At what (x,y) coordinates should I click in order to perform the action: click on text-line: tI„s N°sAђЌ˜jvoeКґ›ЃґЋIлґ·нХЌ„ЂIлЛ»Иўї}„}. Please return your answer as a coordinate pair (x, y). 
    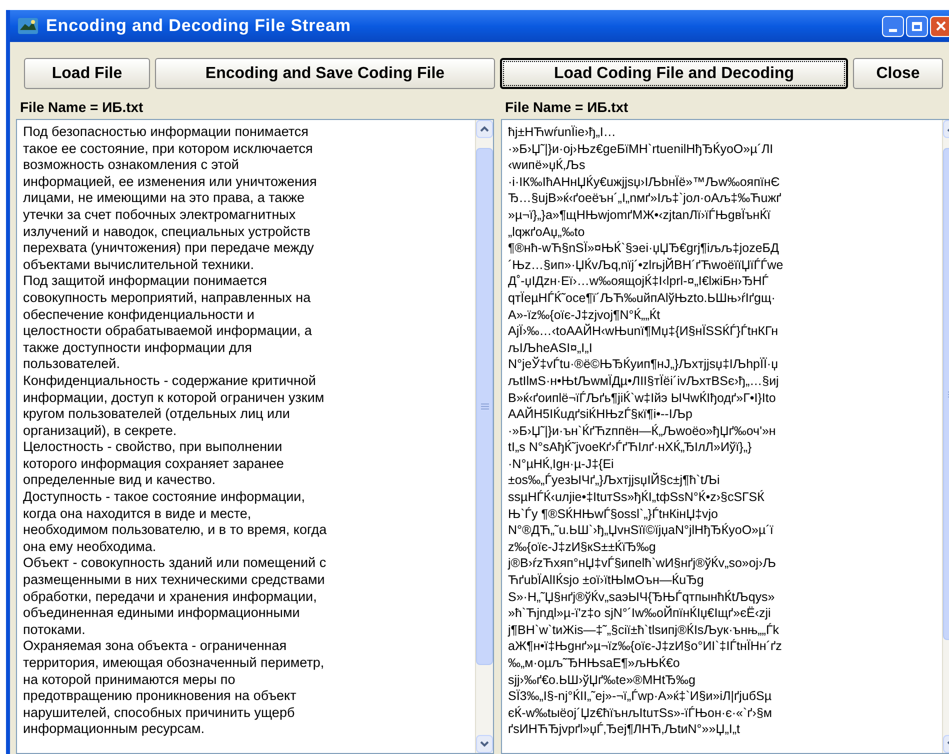
    Looking at the image, I should click on (630, 447).